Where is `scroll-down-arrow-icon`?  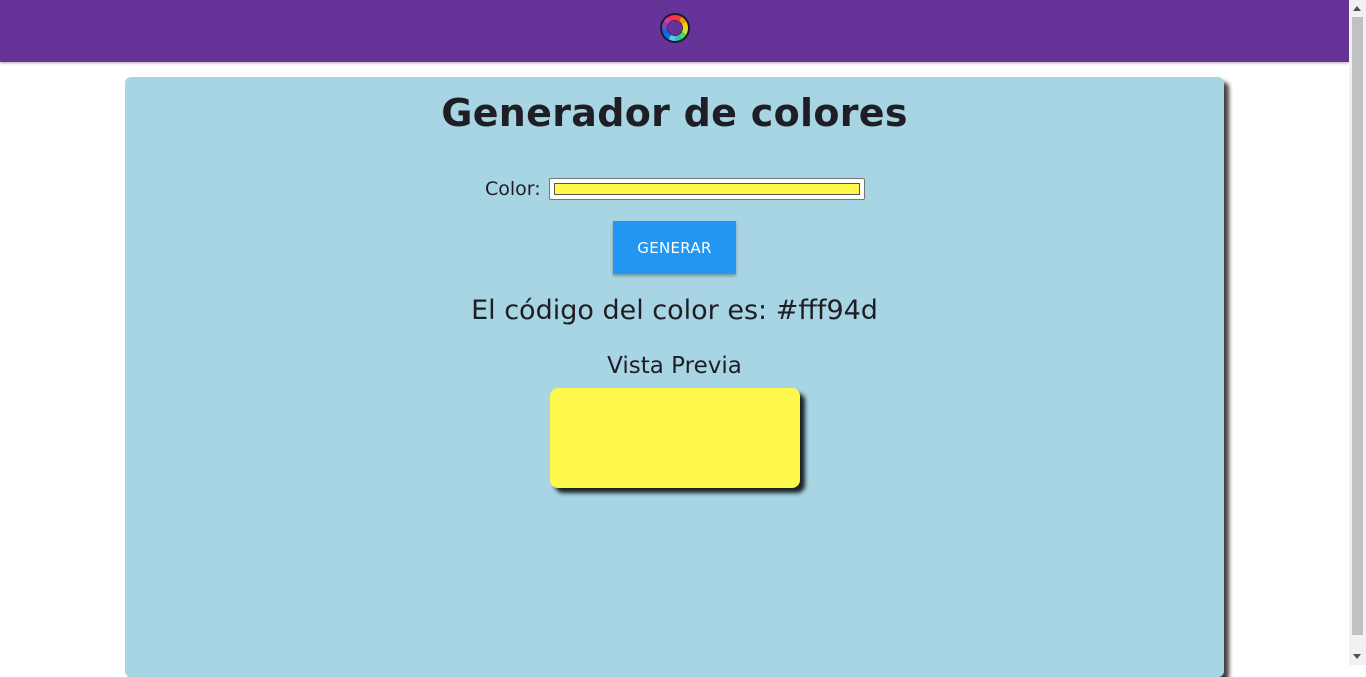 scroll-down-arrow-icon is located at coordinates (1357, 656).